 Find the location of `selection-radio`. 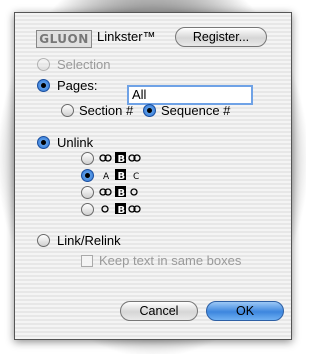

selection-radio is located at coordinates (43, 64).